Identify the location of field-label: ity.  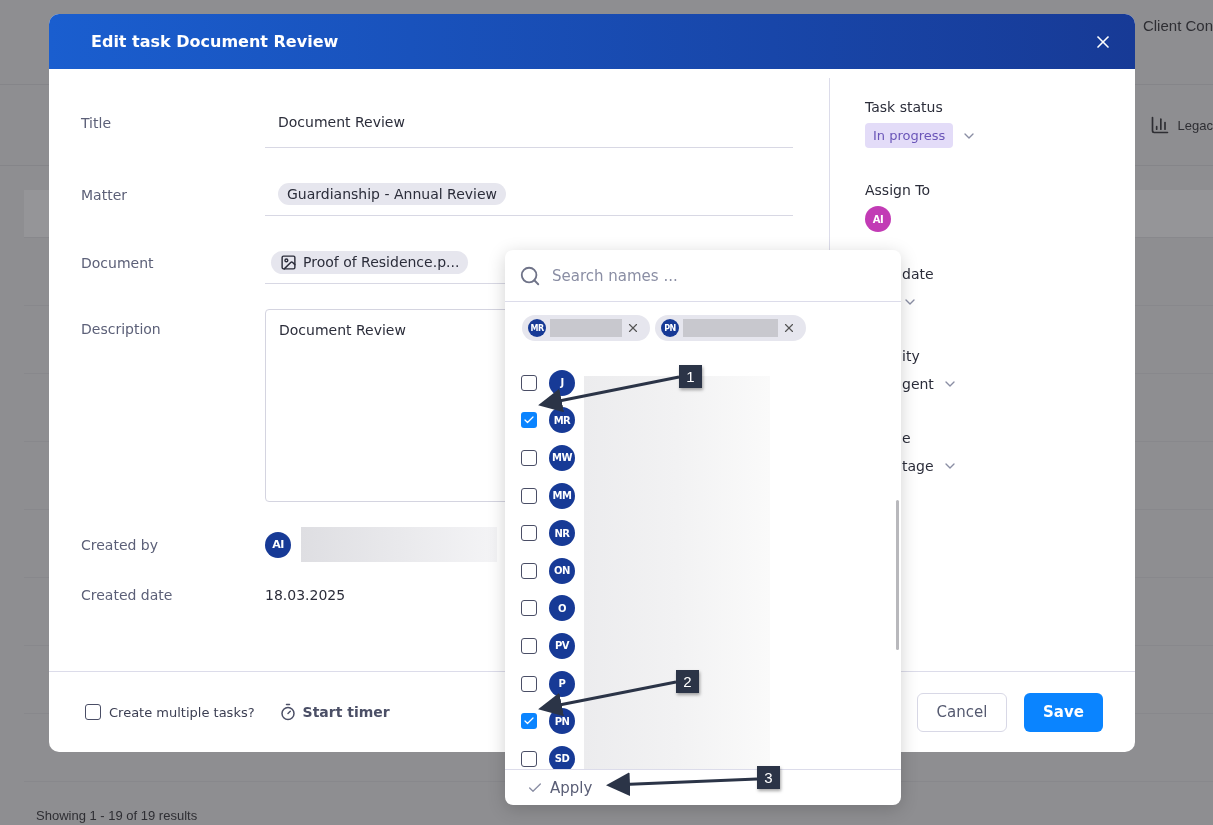
(911, 356).